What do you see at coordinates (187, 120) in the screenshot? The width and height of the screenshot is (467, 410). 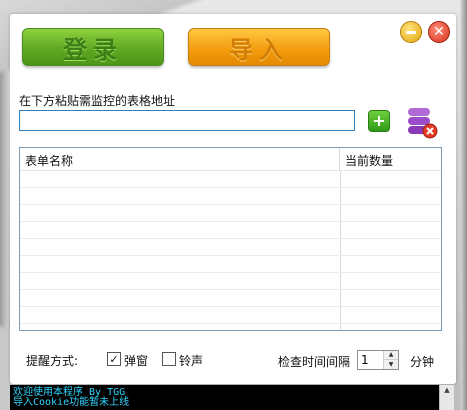 I see `url-input` at bounding box center [187, 120].